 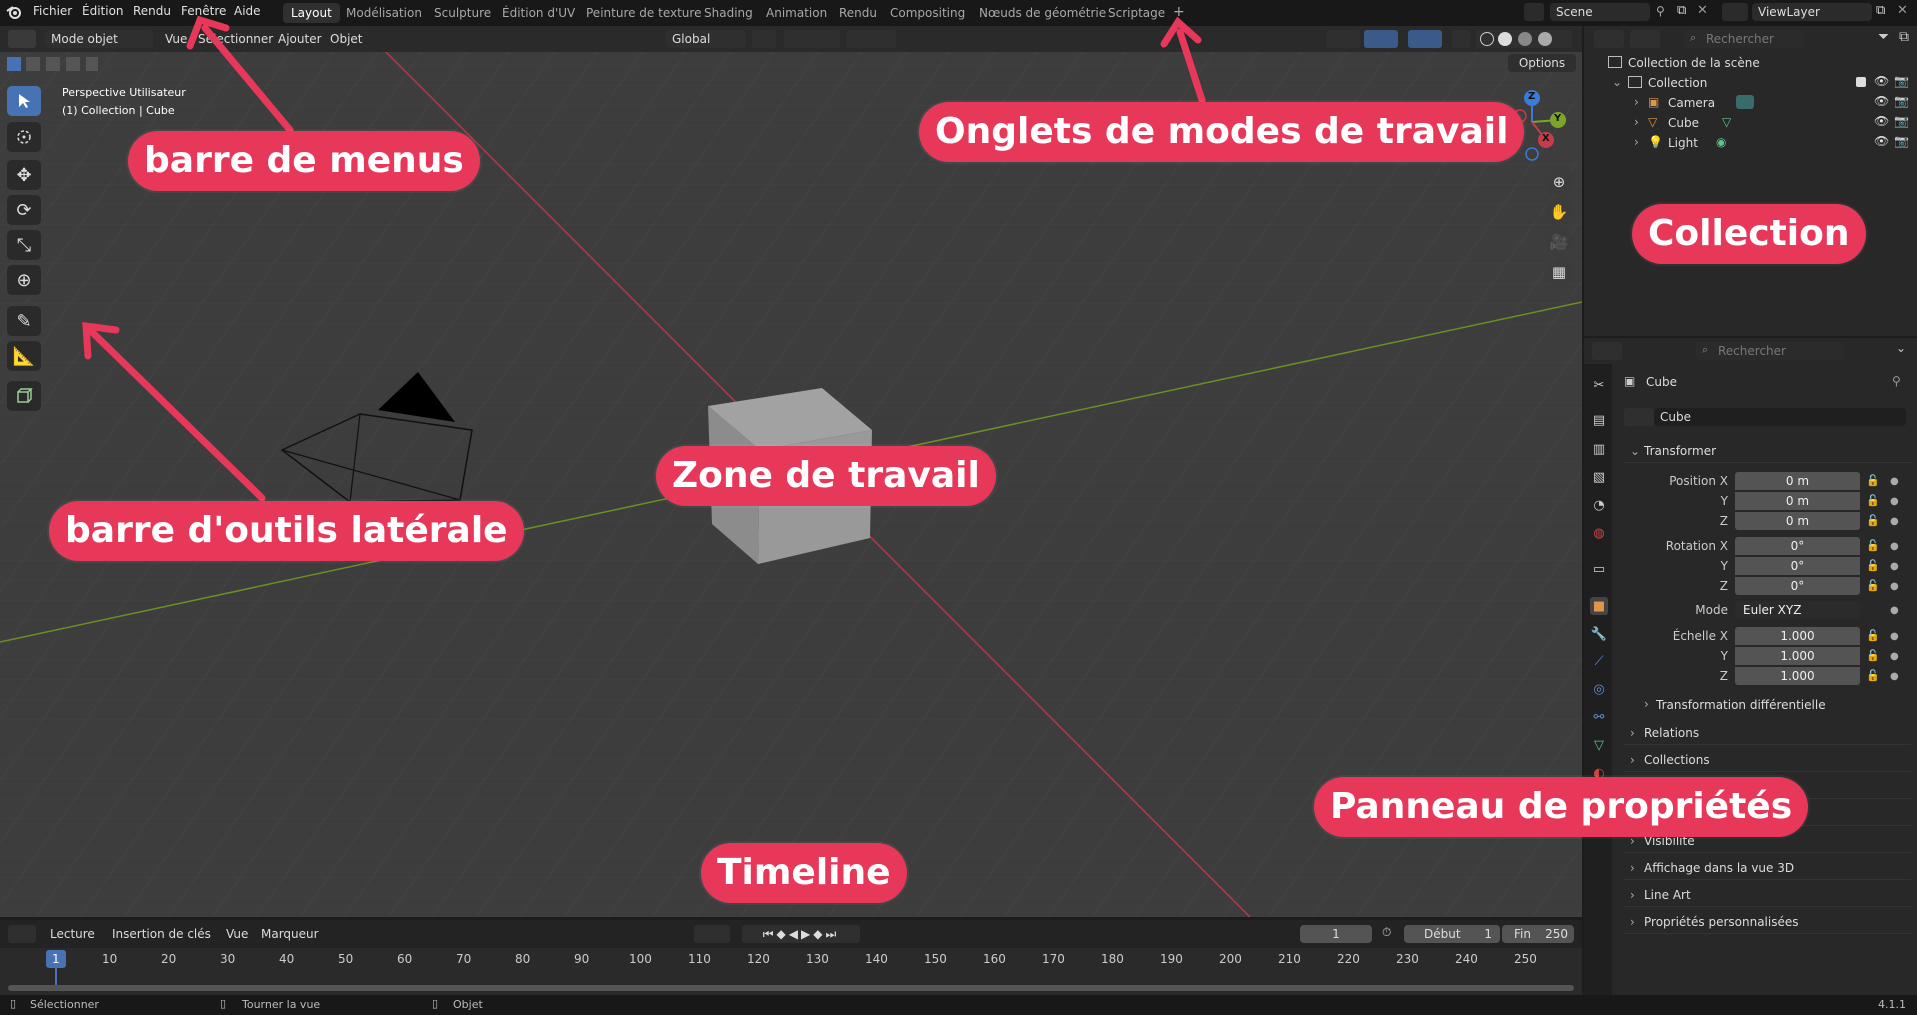 What do you see at coordinates (304, 161) in the screenshot?
I see `annotation-menubar: barre de menus` at bounding box center [304, 161].